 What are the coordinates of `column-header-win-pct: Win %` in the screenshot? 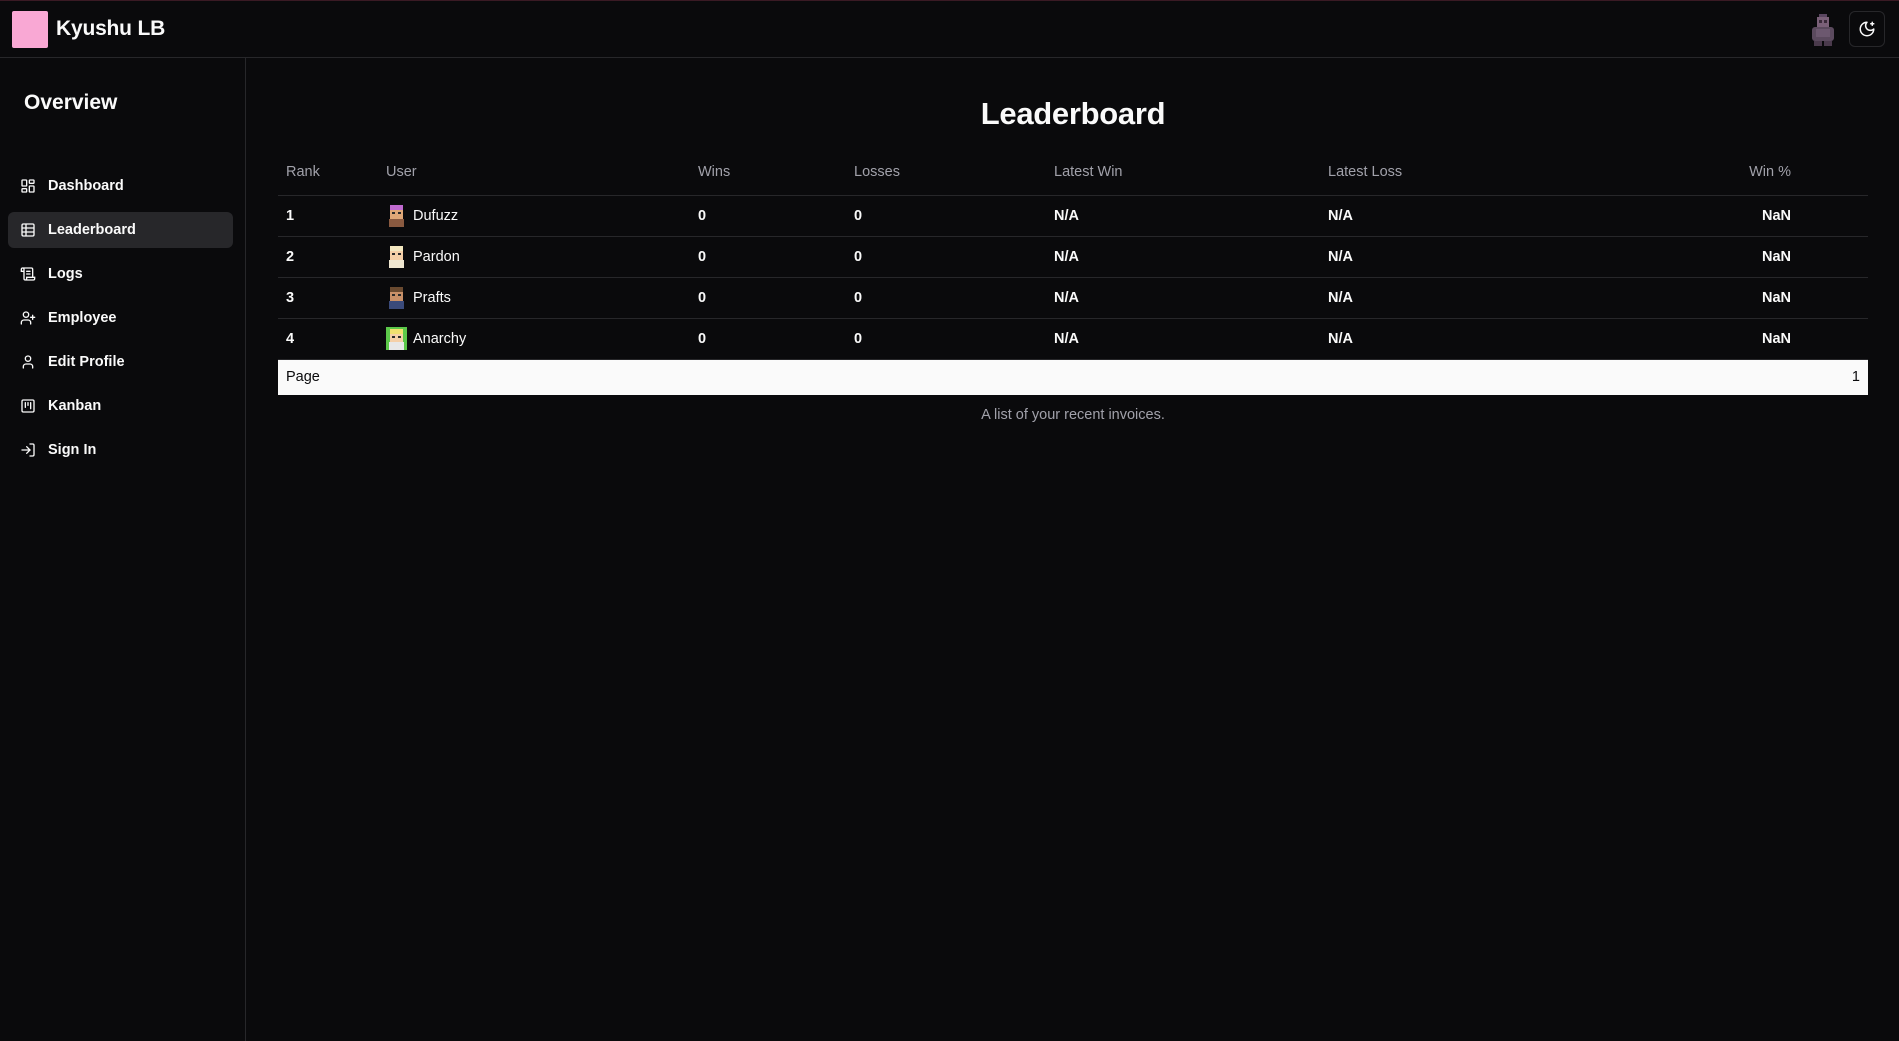 It's located at (1735, 173).